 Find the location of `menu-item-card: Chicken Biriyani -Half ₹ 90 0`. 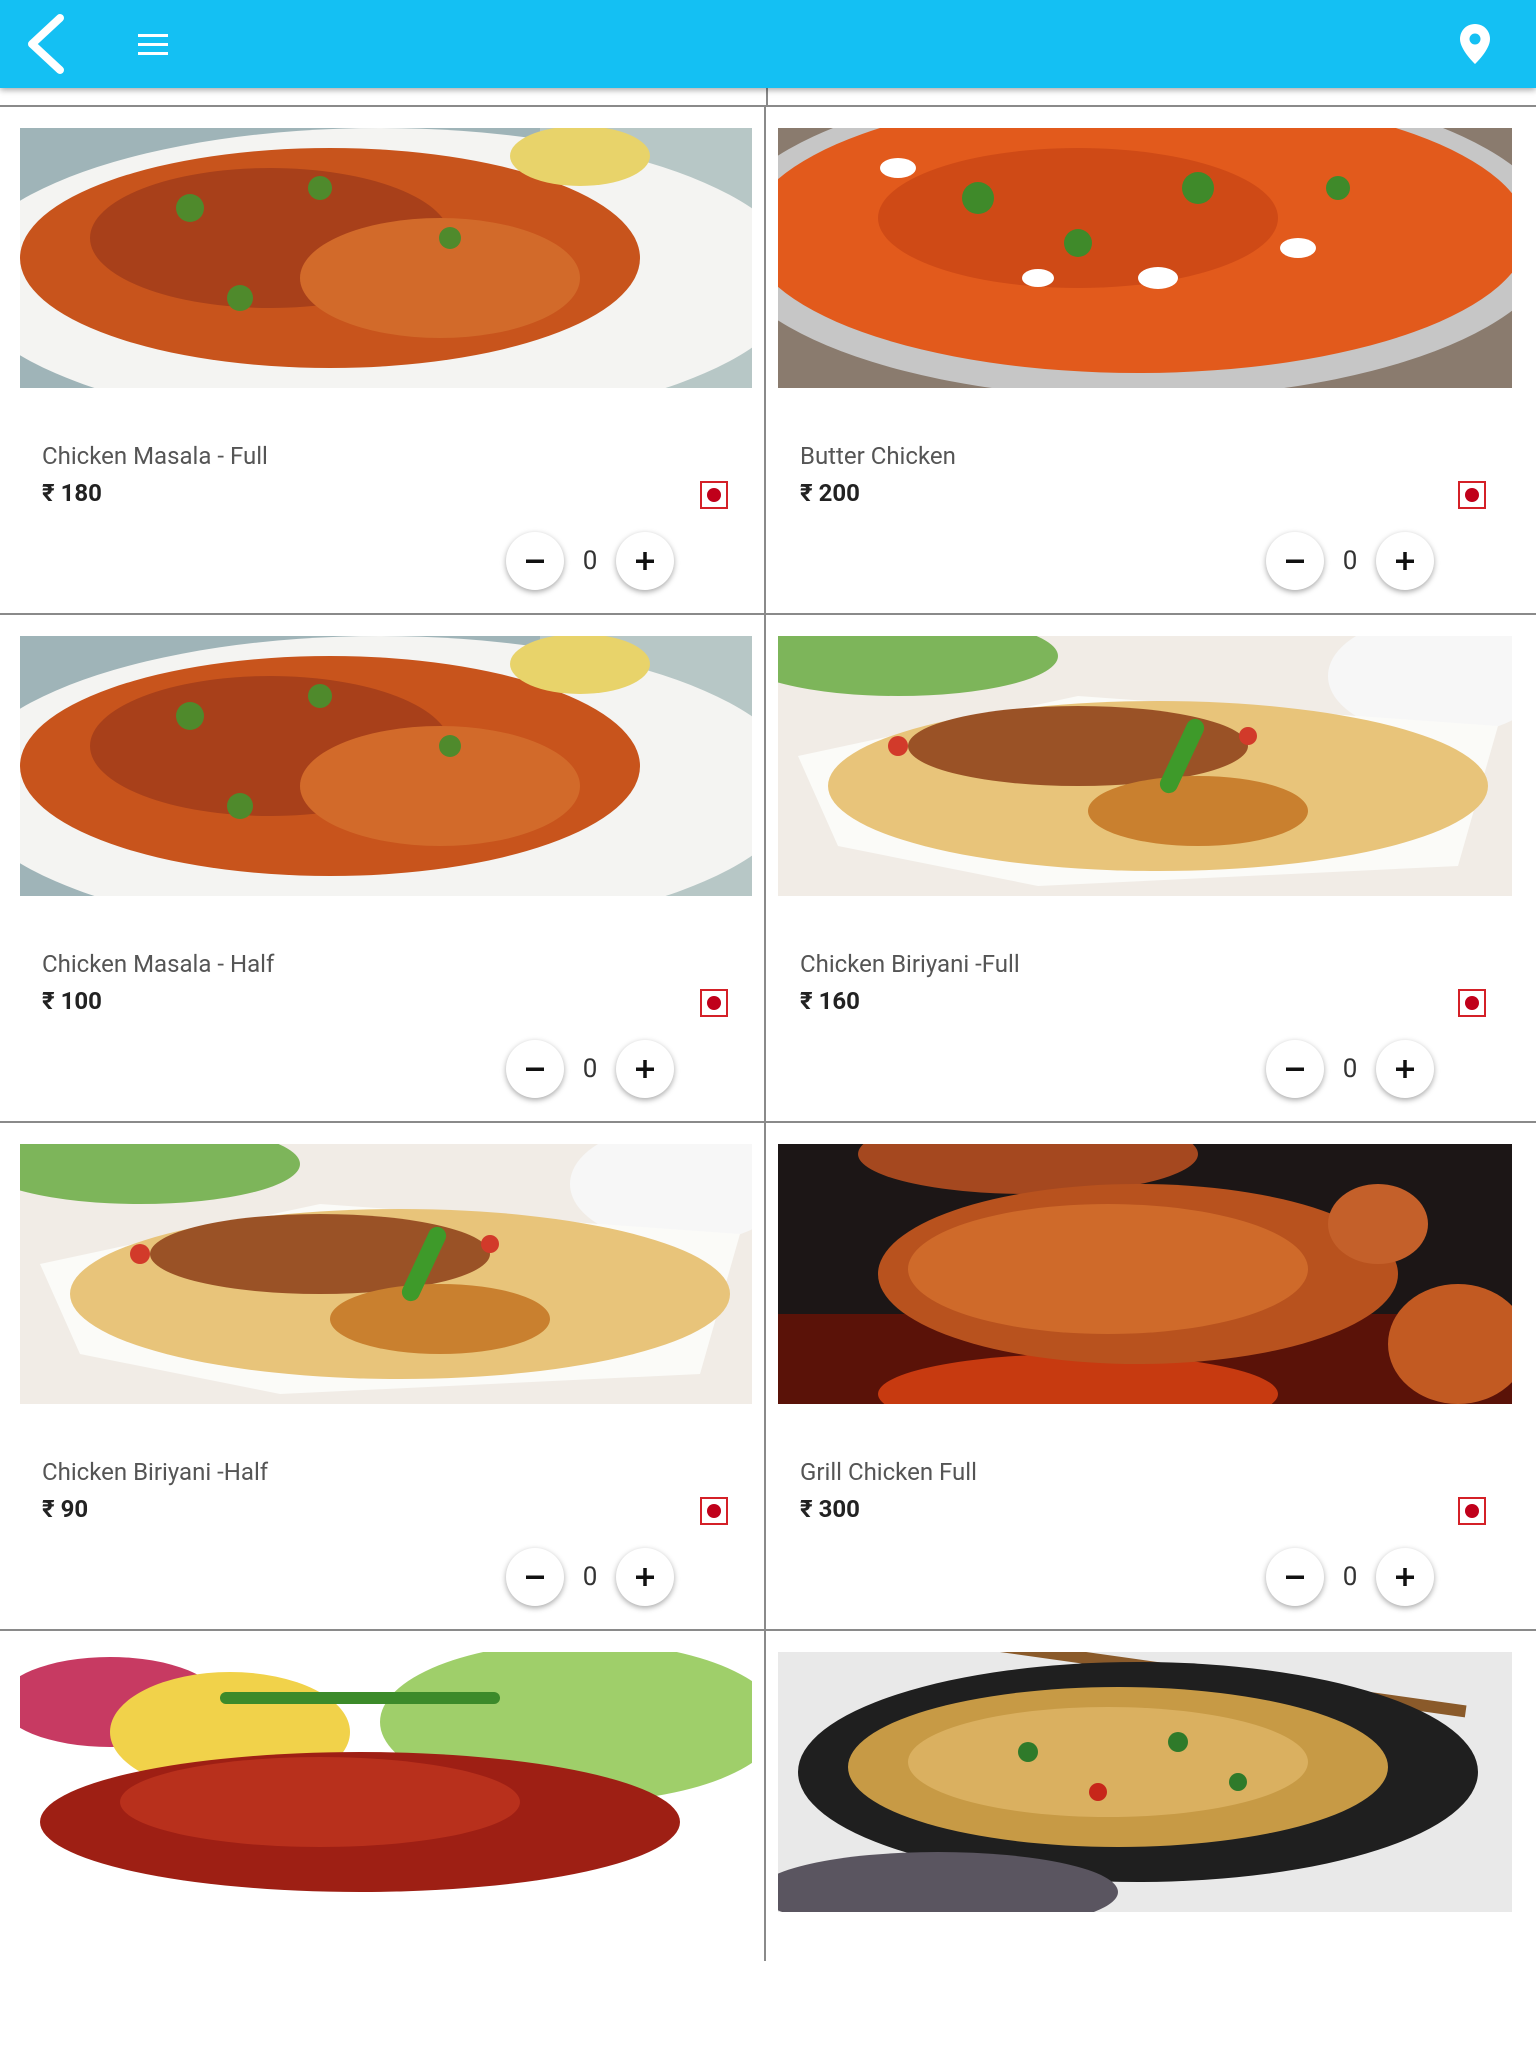

menu-item-card: Chicken Biriyani -Half ₹ 90 0 is located at coordinates (383, 1376).